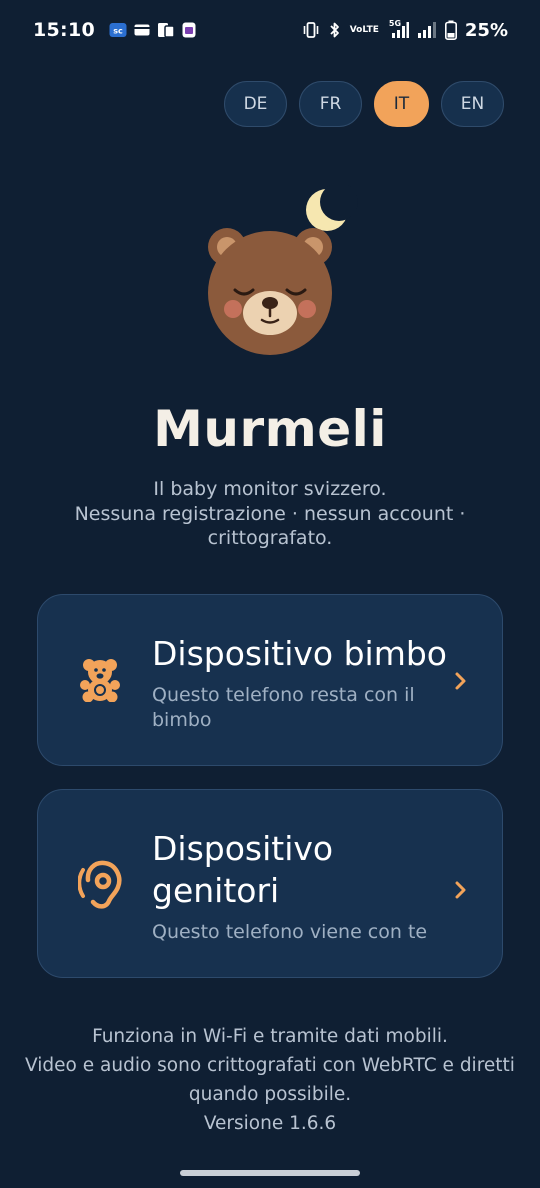  Describe the element at coordinates (270, 1036) in the screenshot. I see `footer-line-1: Funziona in Wi-Fi e tramite dati mobili.` at that location.